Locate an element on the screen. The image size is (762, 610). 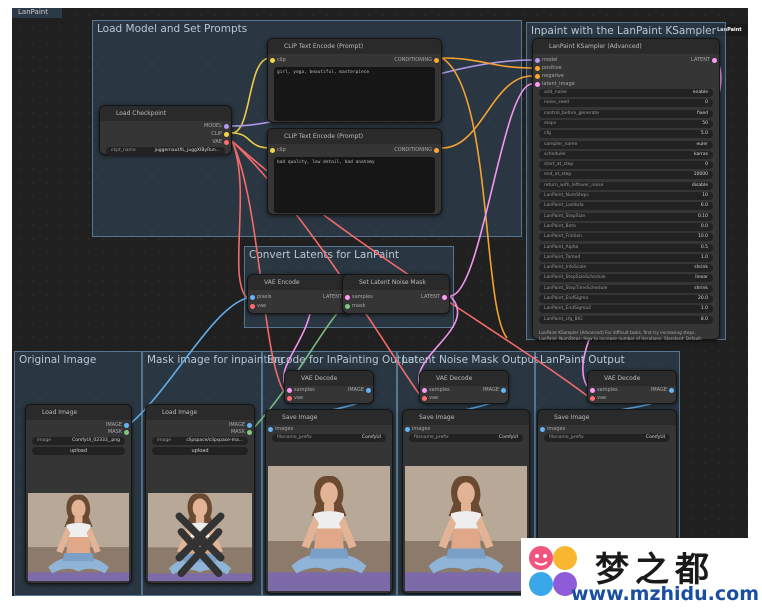
widget-value: shrink is located at coordinates (701, 268).